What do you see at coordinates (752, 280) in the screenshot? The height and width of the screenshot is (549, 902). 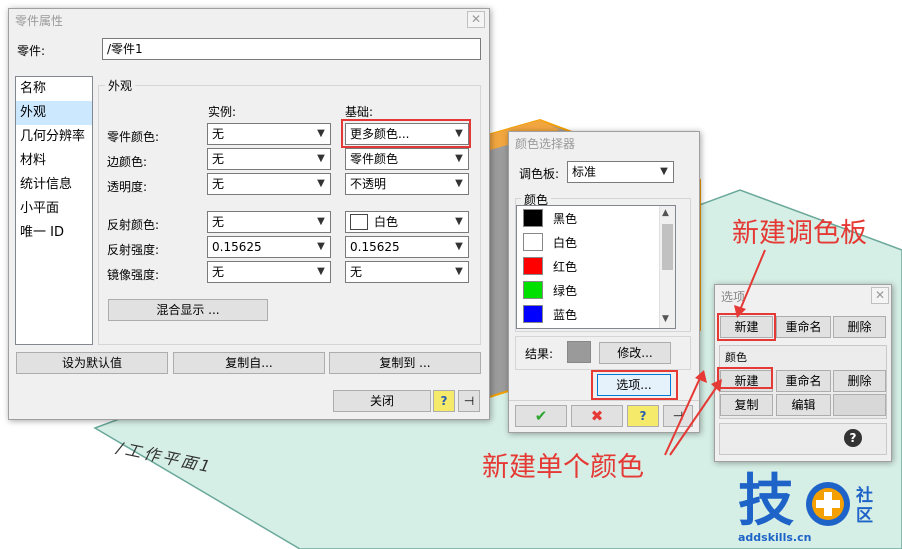 I see `arrow-line-palette` at bounding box center [752, 280].